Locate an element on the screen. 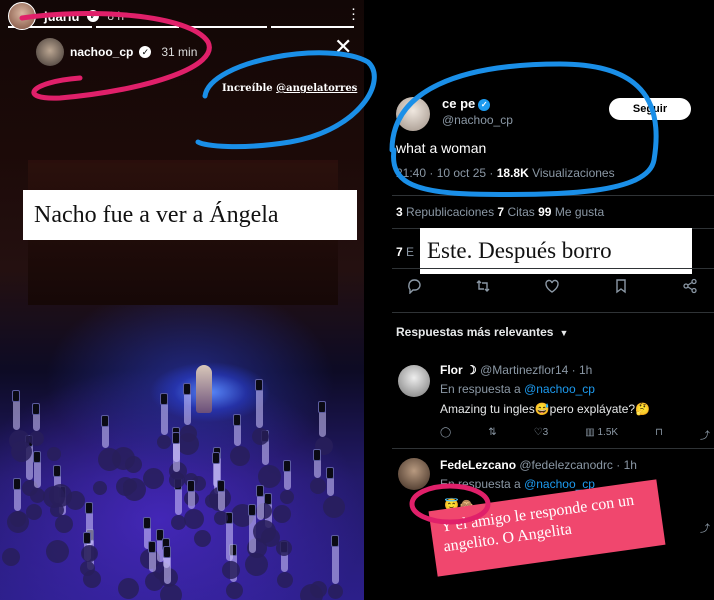 Image resolution: width=714 pixels, height=600 pixels. story-header: juariu ✓ 8 h is located at coordinates (66, 16).